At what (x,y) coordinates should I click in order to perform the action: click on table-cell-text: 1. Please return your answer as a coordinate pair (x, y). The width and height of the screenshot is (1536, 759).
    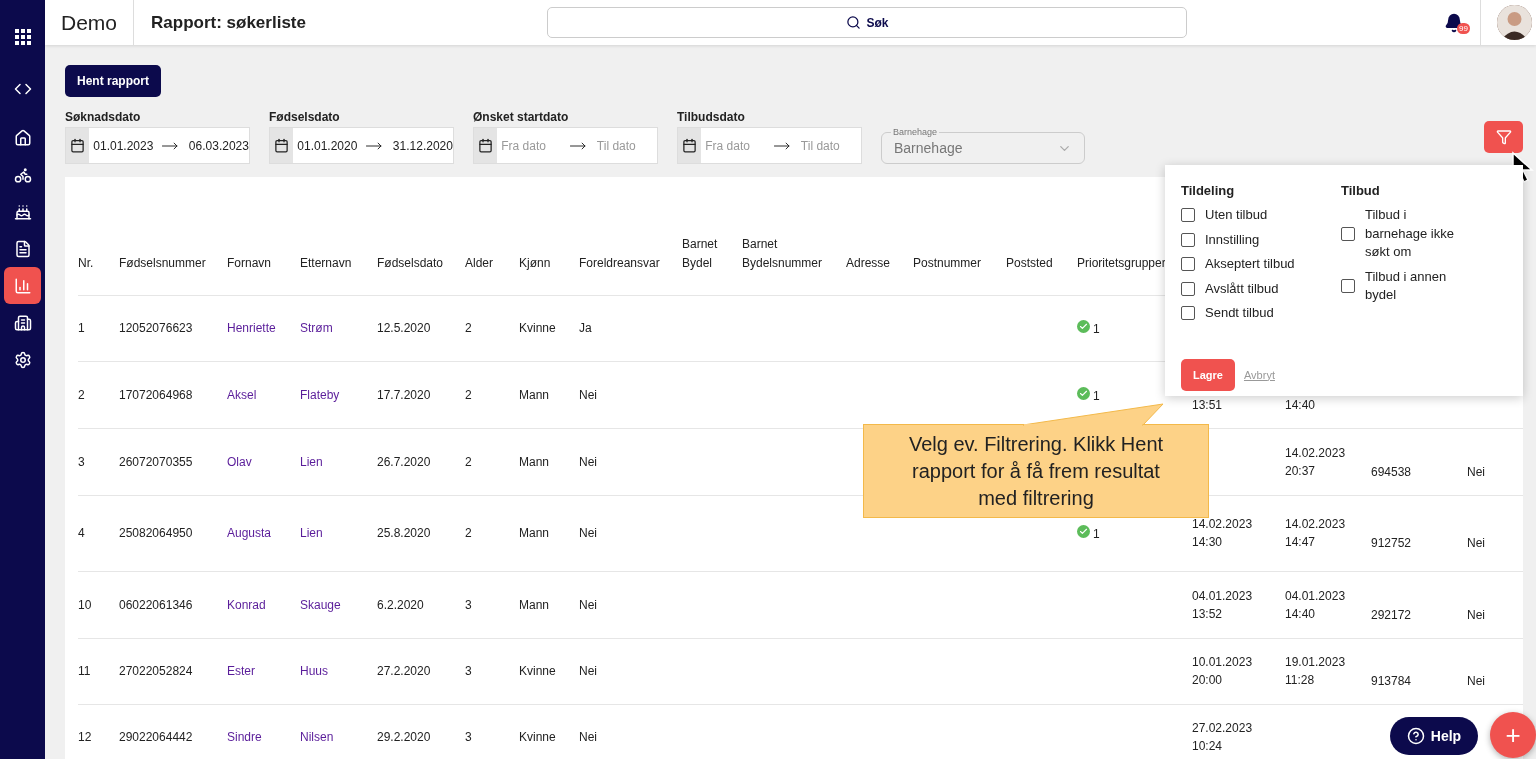
    Looking at the image, I should click on (81, 328).